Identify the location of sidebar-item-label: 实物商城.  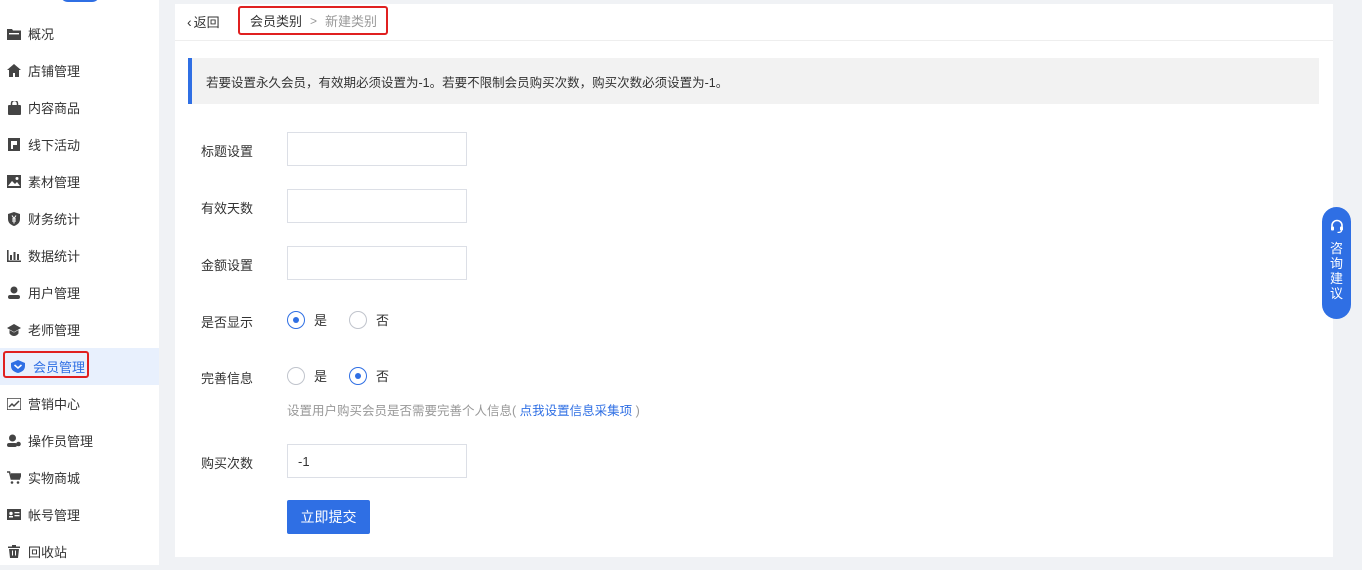
(54, 478).